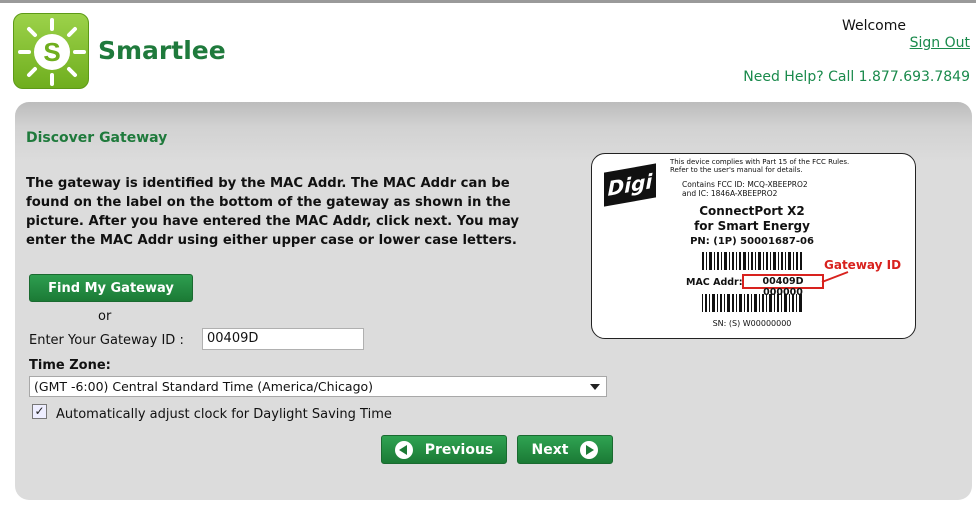 Image resolution: width=976 pixels, height=507 pixels. Describe the element at coordinates (403, 449) in the screenshot. I see `arrow-left-icon` at that location.